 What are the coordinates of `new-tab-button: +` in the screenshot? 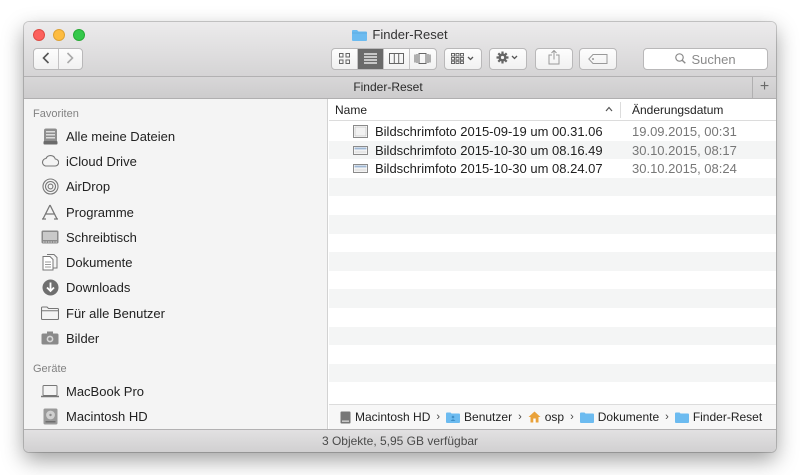 It's located at (764, 87).